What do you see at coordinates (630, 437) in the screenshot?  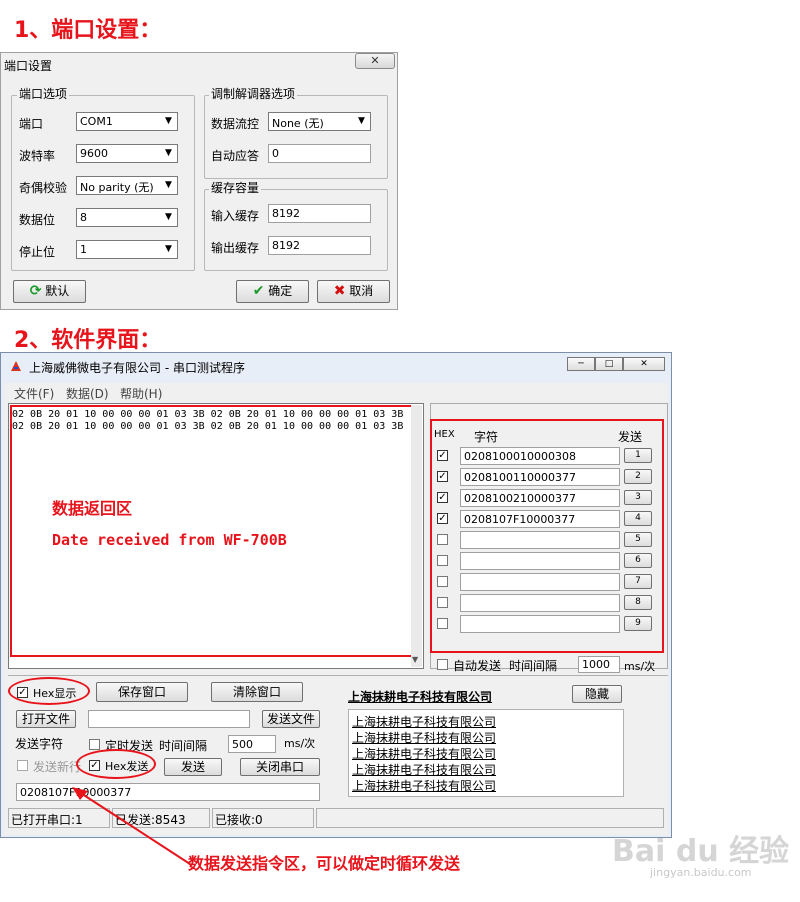 I see `send-header: 发送` at bounding box center [630, 437].